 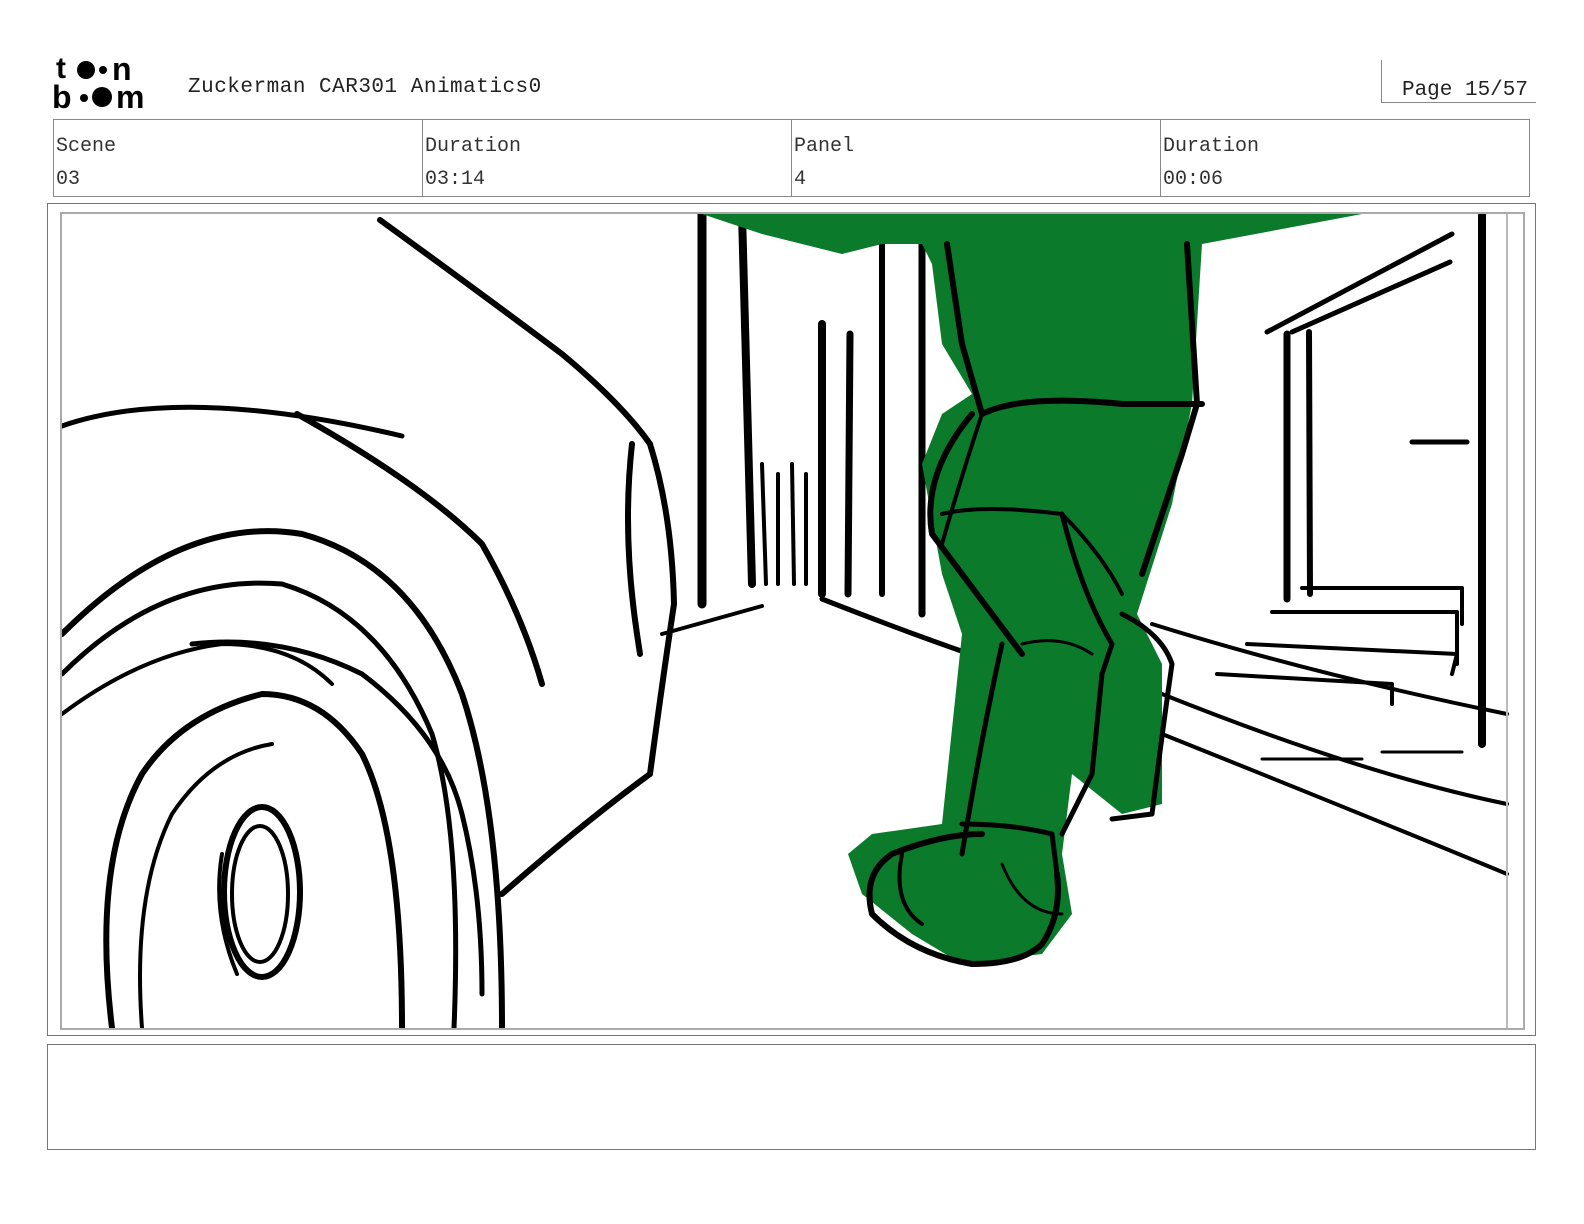 What do you see at coordinates (976, 158) in the screenshot?
I see `panel-cell: Panel 4` at bounding box center [976, 158].